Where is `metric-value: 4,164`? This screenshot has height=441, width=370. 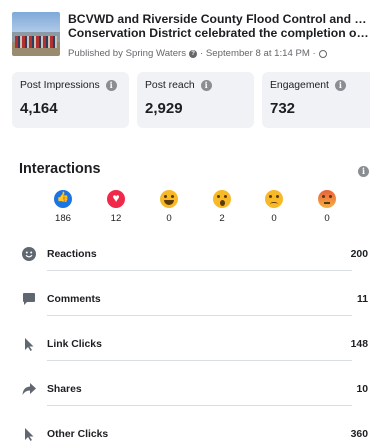
metric-value: 4,164 is located at coordinates (39, 108).